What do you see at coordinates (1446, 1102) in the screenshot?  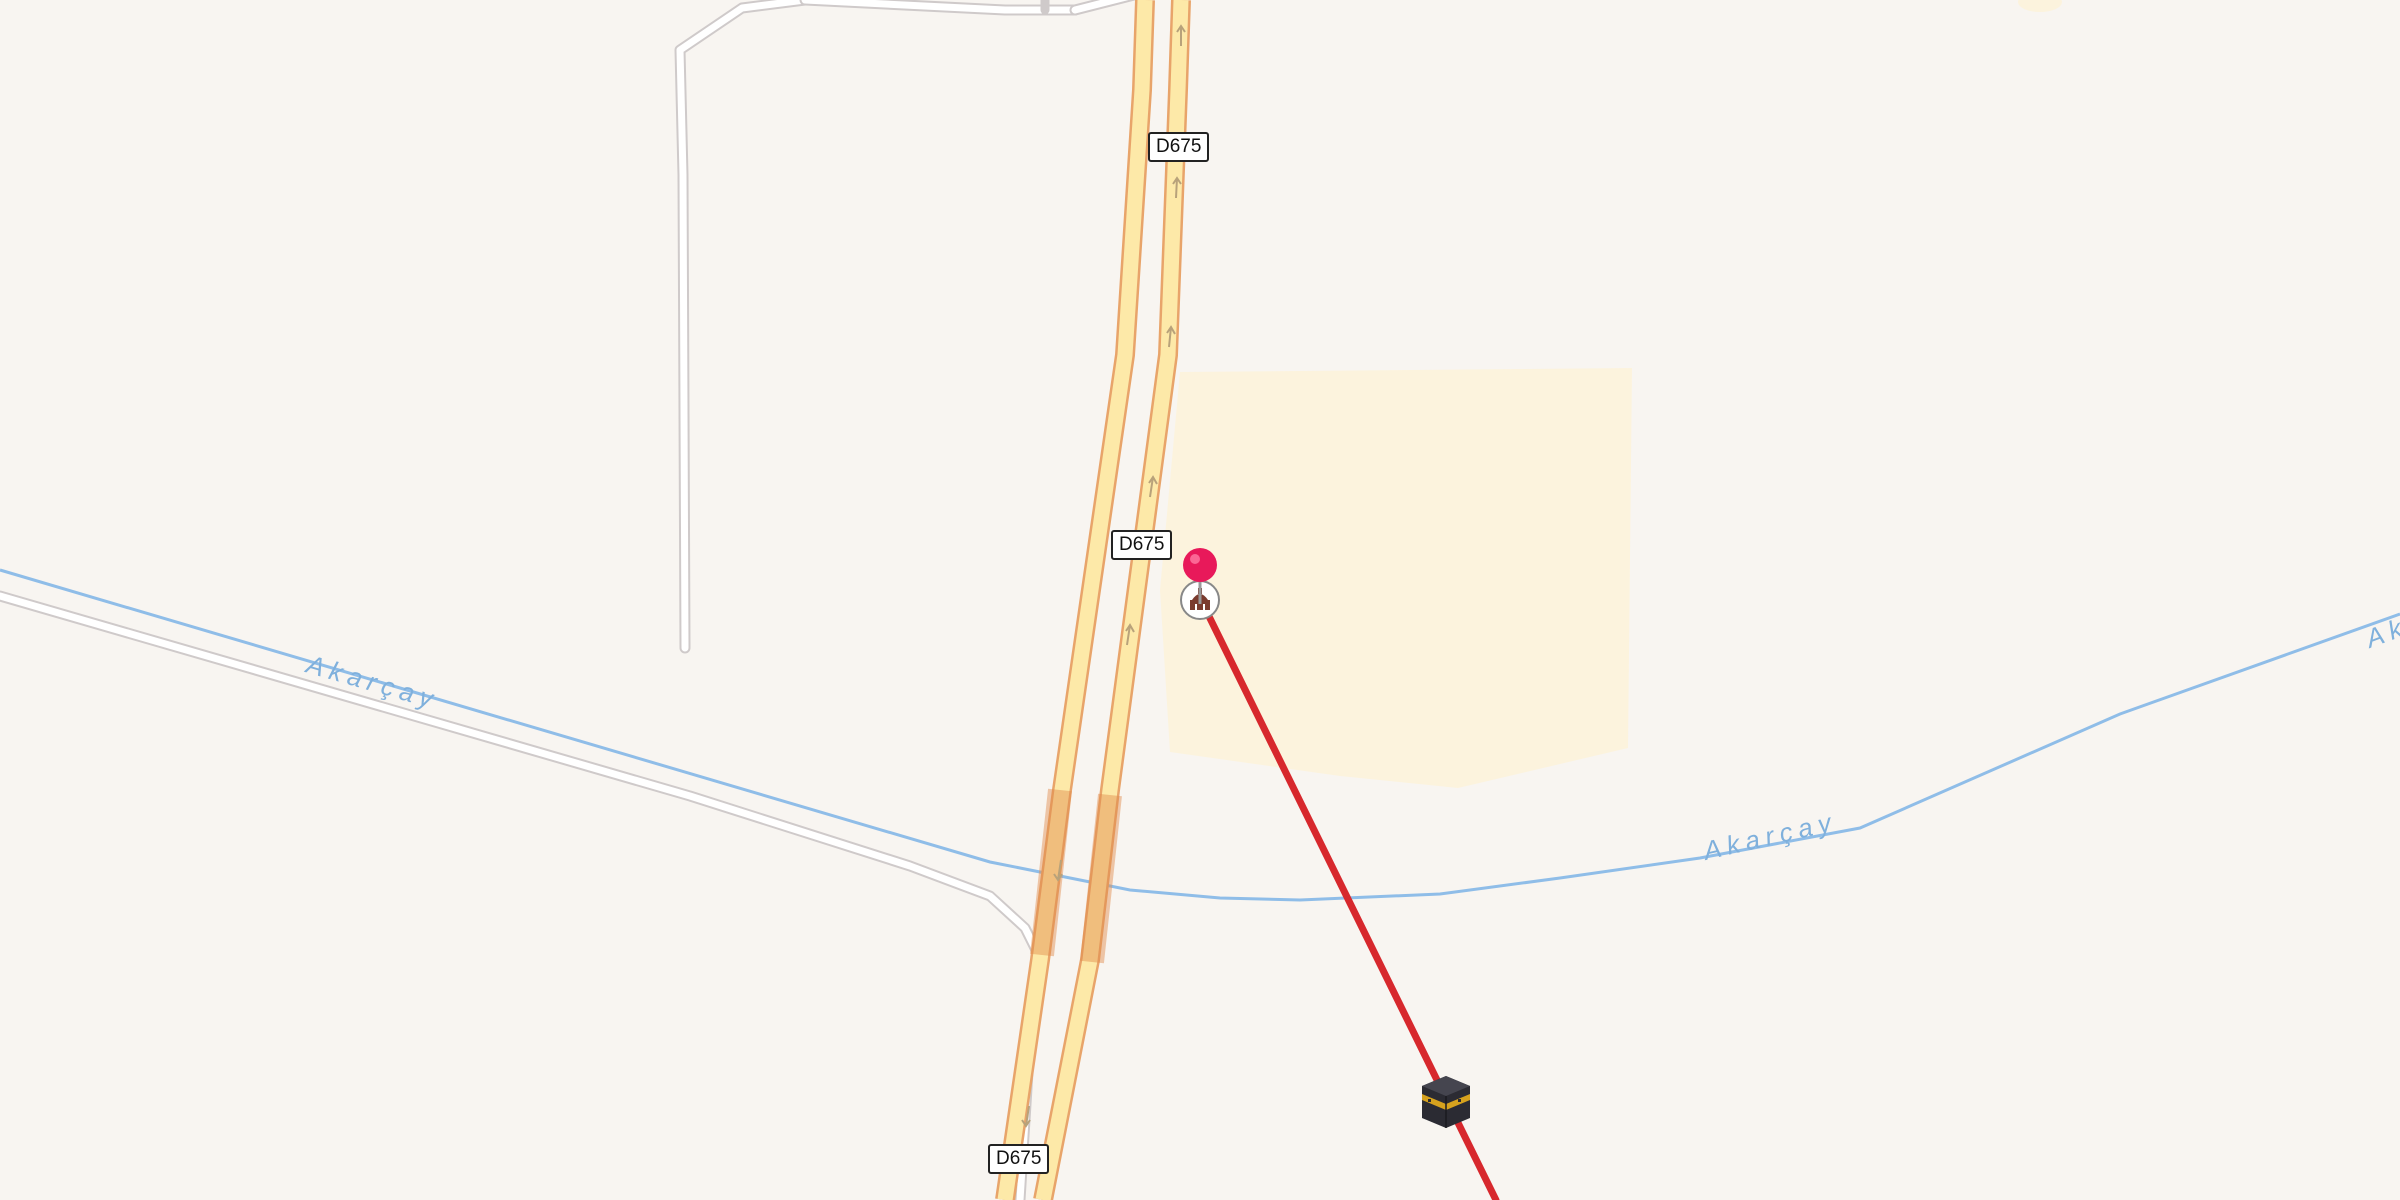 I see `kaaba-icon` at bounding box center [1446, 1102].